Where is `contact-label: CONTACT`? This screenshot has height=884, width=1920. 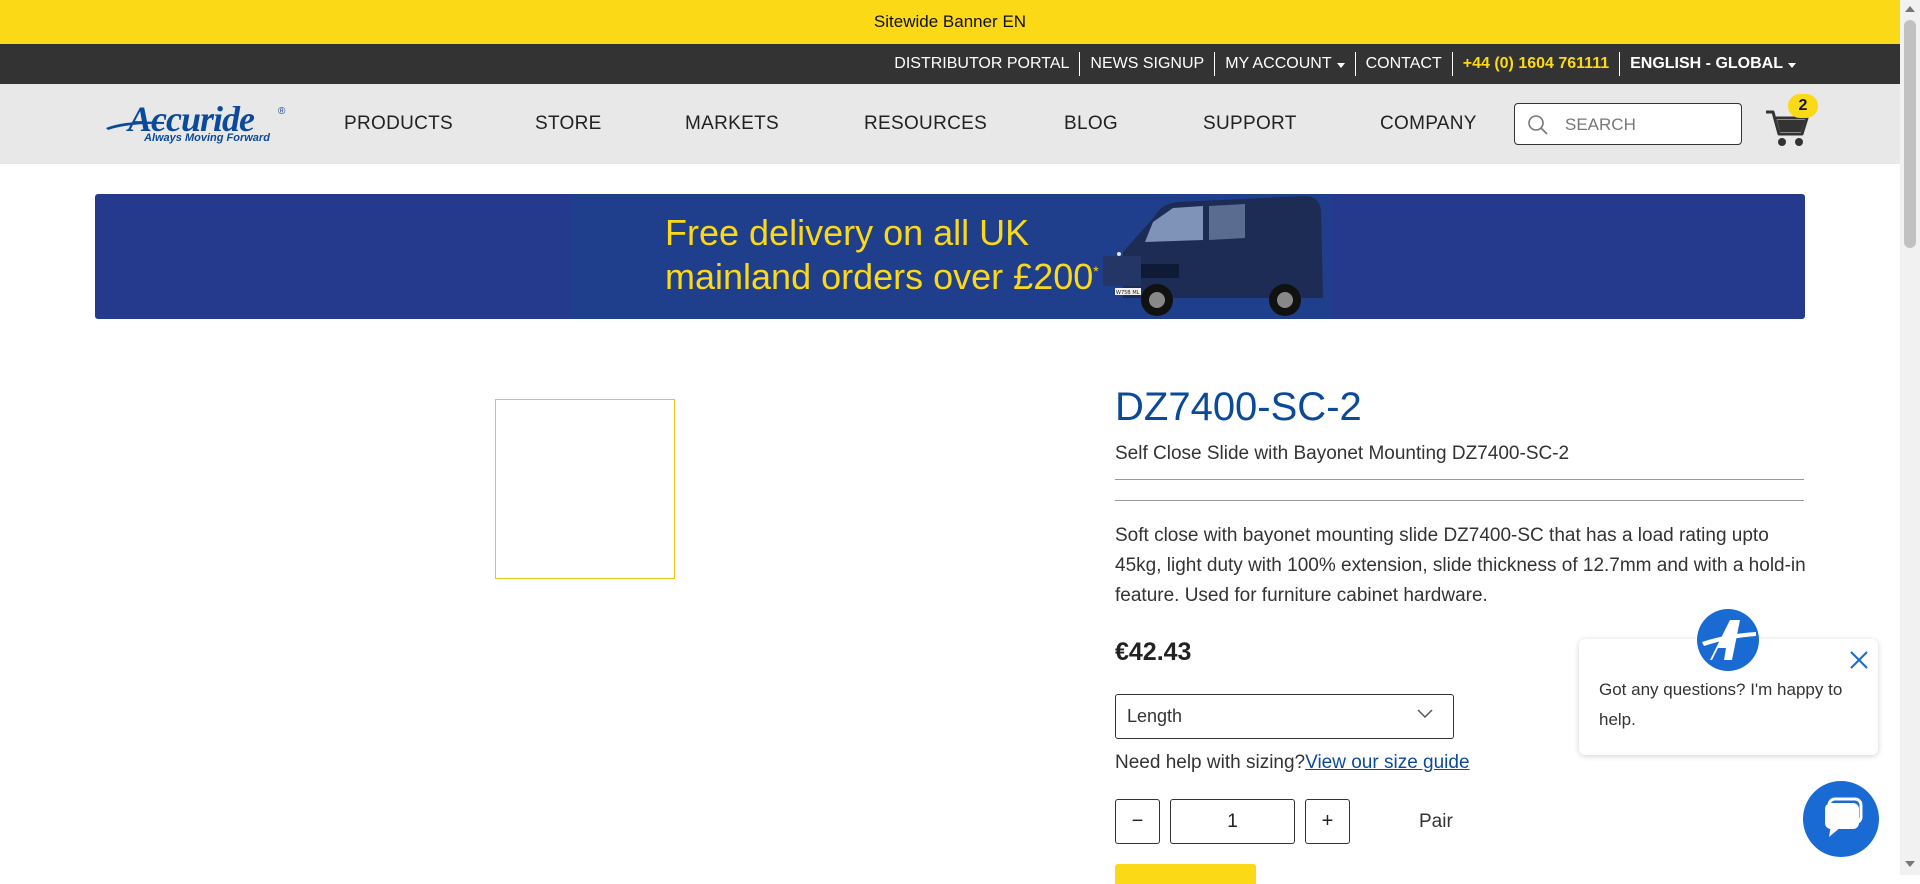
contact-label: CONTACT is located at coordinates (1403, 63).